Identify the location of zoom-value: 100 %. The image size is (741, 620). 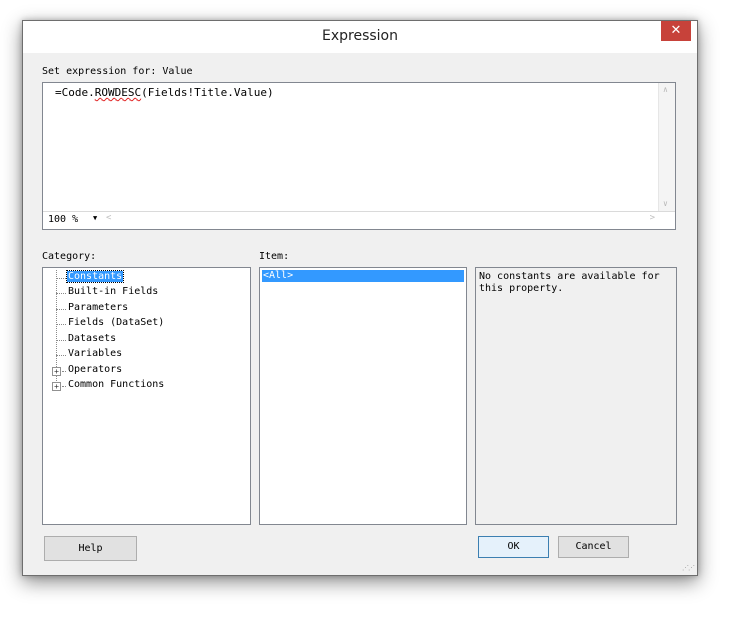
(63, 219).